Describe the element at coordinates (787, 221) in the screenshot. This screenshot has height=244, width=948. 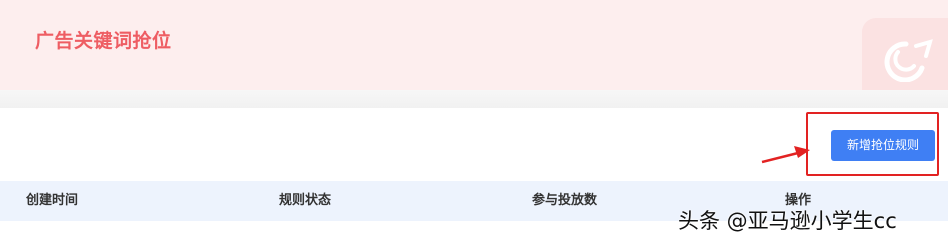
I see `watermark: 头条 @亚马逊小学生cc` at that location.